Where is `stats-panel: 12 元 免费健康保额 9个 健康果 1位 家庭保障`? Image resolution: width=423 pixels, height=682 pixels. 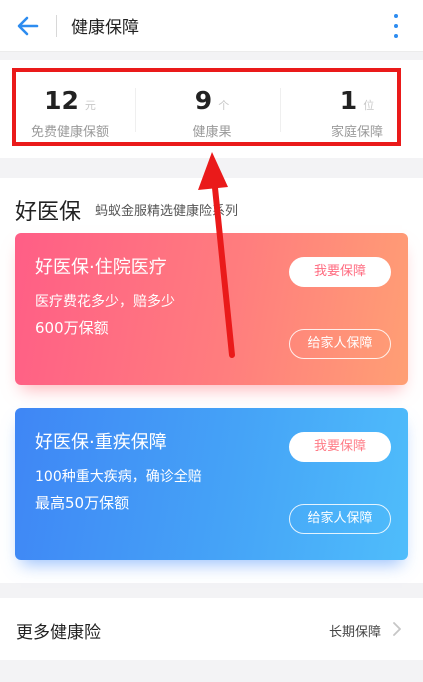
stats-panel: 12 元 免费健康保额 9个 健康果 1位 家庭保障 is located at coordinates (211, 109).